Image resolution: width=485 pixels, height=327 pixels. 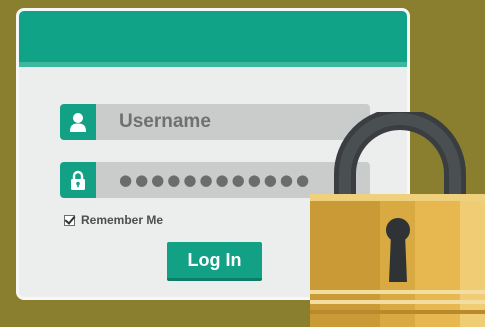 What do you see at coordinates (122, 220) in the screenshot?
I see `remember-me-label: Remember Me` at bounding box center [122, 220].